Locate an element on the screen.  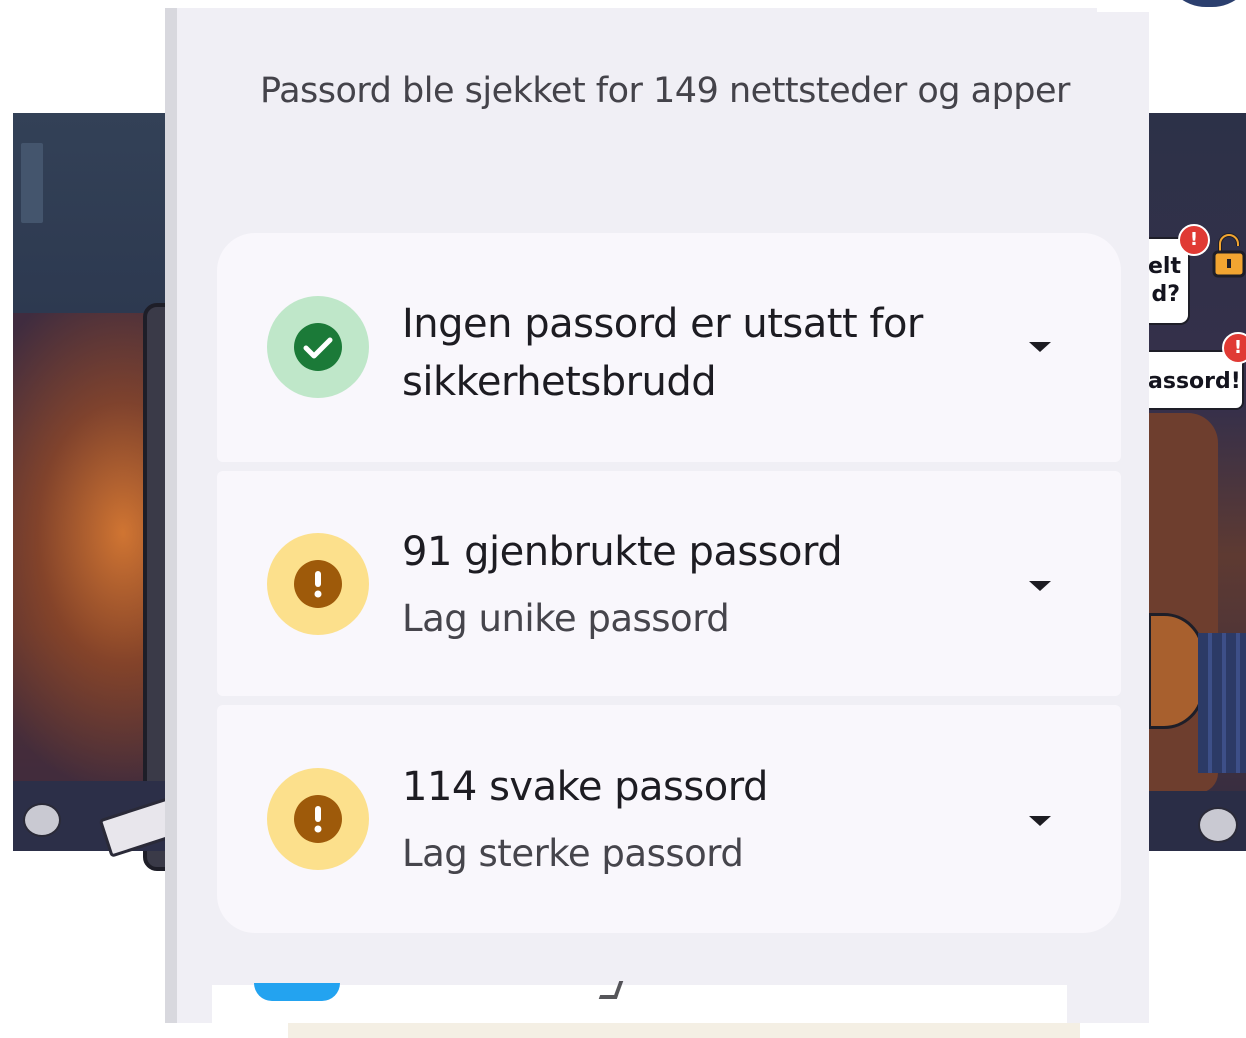
cushion-illustration is located at coordinates (1176, 671).